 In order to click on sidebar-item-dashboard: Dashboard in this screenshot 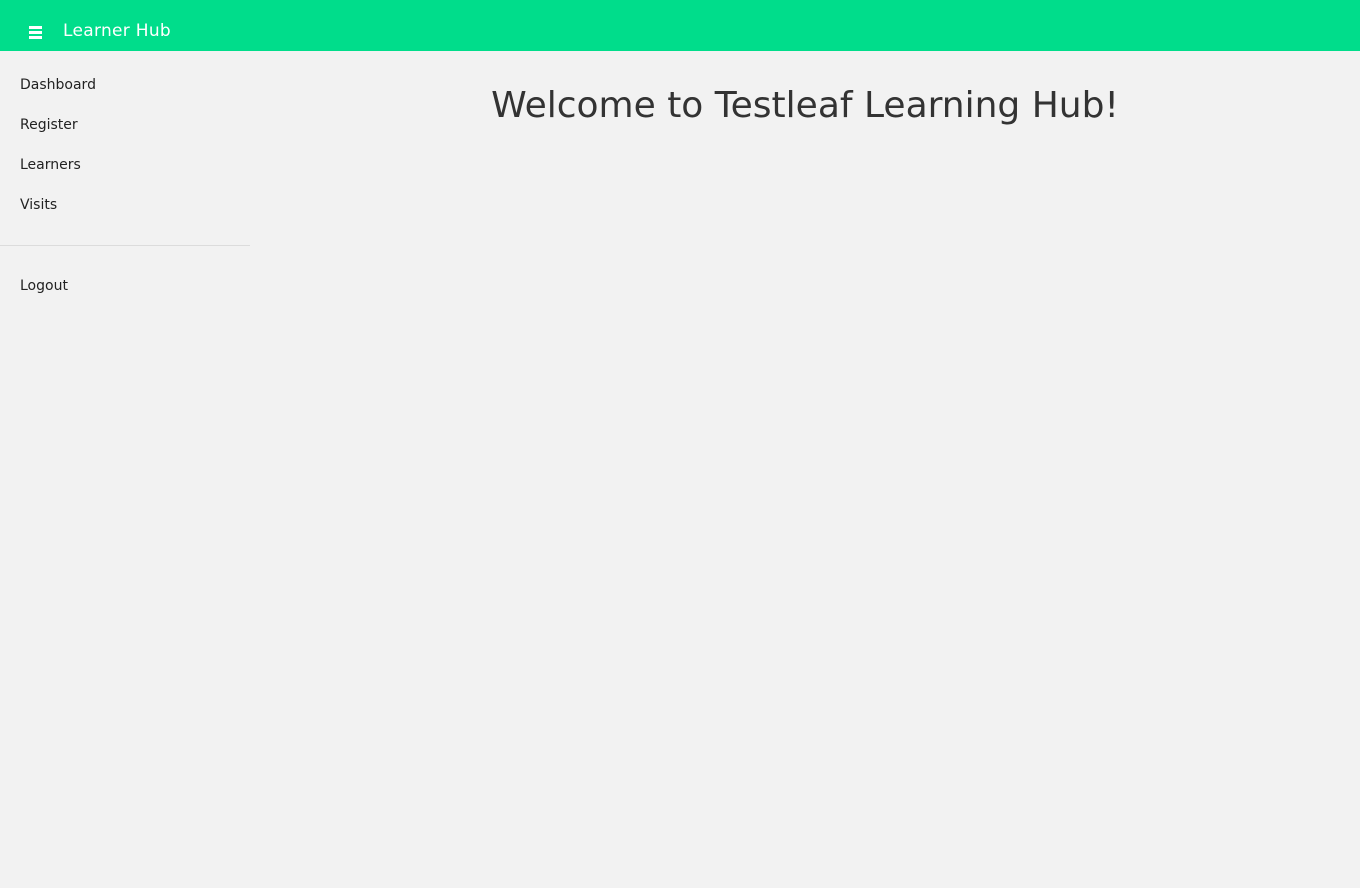, I will do `click(58, 85)`.